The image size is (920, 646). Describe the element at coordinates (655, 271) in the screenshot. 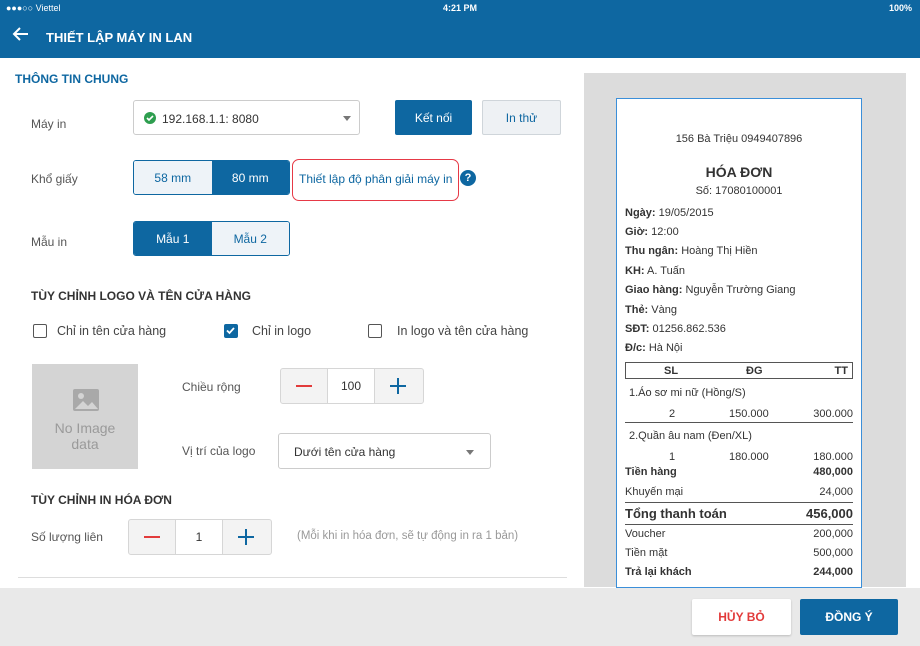

I see `receipt-info-row: KH: A. Tuấn` at that location.